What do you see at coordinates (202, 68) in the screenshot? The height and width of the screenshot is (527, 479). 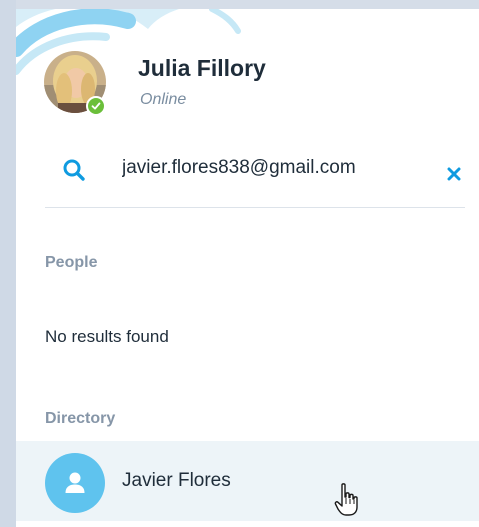 I see `profile-name: Julia Fillory` at bounding box center [202, 68].